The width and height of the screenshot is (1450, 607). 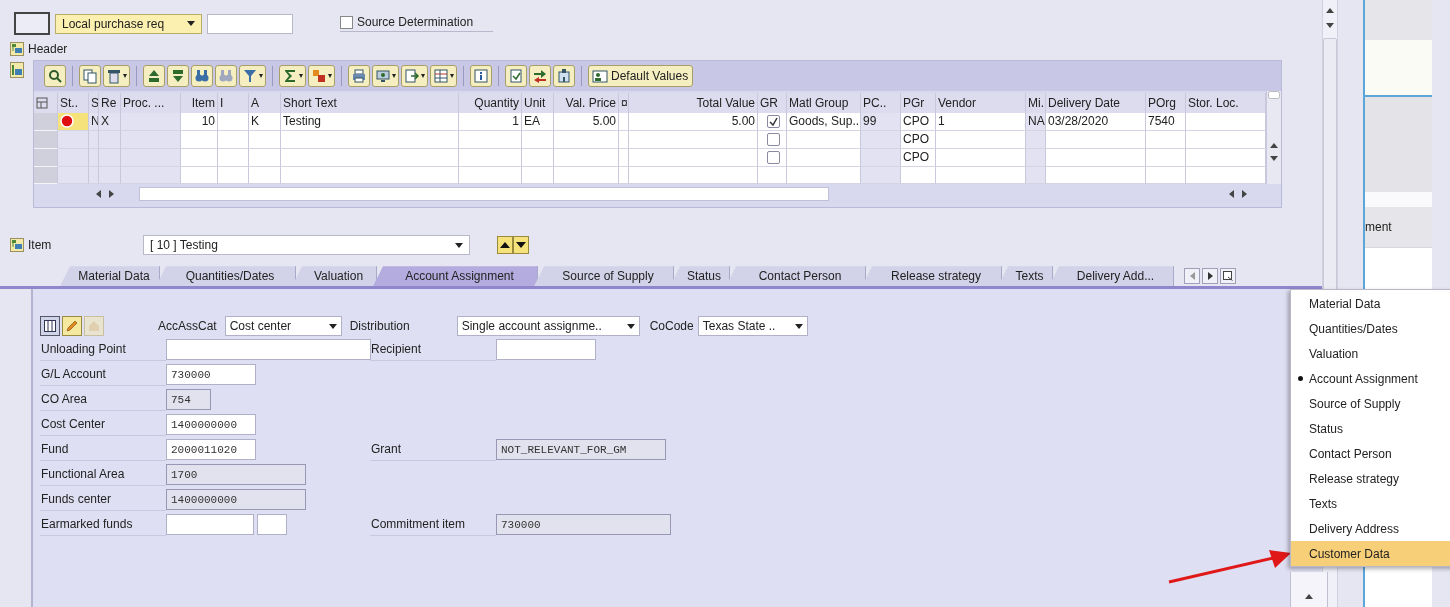 What do you see at coordinates (824, 102) in the screenshot?
I see `column-header: Matl Group` at bounding box center [824, 102].